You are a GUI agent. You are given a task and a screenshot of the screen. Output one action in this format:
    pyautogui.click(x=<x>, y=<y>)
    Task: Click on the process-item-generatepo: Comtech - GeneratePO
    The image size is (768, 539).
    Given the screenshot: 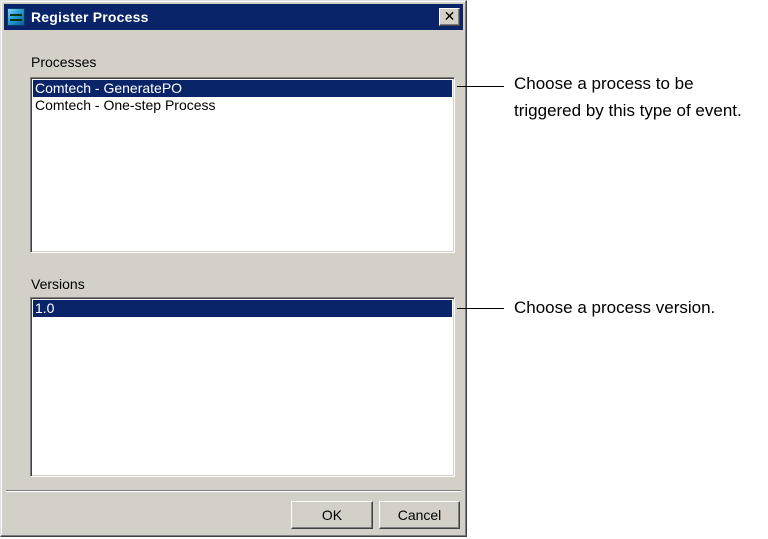 What is the action you would take?
    pyautogui.click(x=242, y=88)
    